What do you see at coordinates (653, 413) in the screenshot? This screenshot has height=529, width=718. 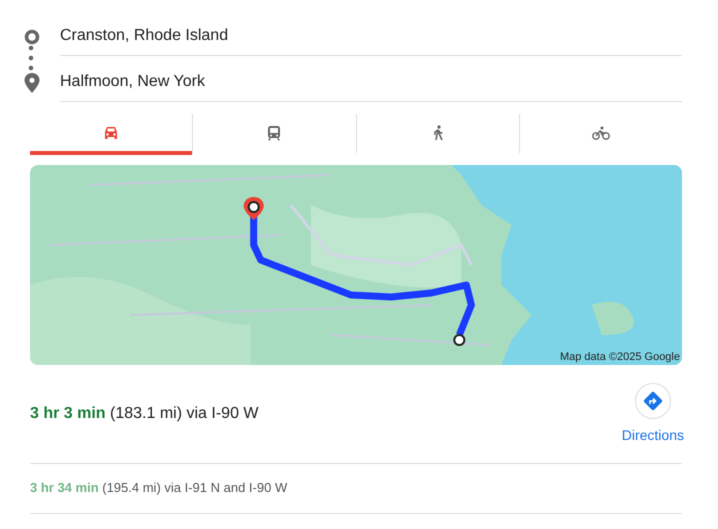 I see `directions-button: Directions` at bounding box center [653, 413].